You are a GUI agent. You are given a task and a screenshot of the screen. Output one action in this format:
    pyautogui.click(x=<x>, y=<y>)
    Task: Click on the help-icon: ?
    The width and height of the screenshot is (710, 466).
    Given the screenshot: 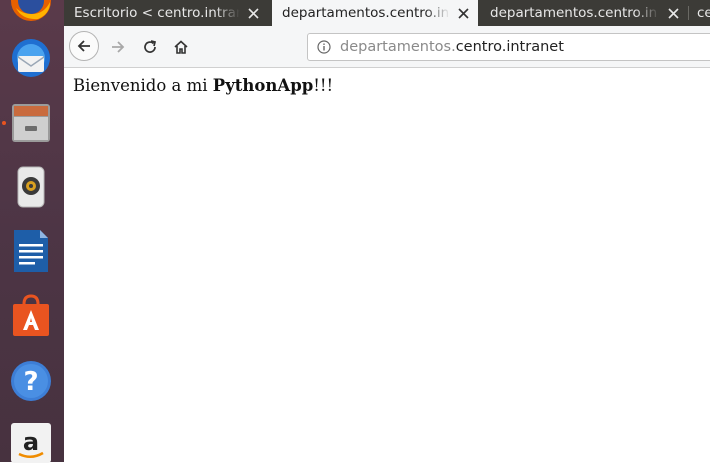 What is the action you would take?
    pyautogui.click(x=31, y=381)
    